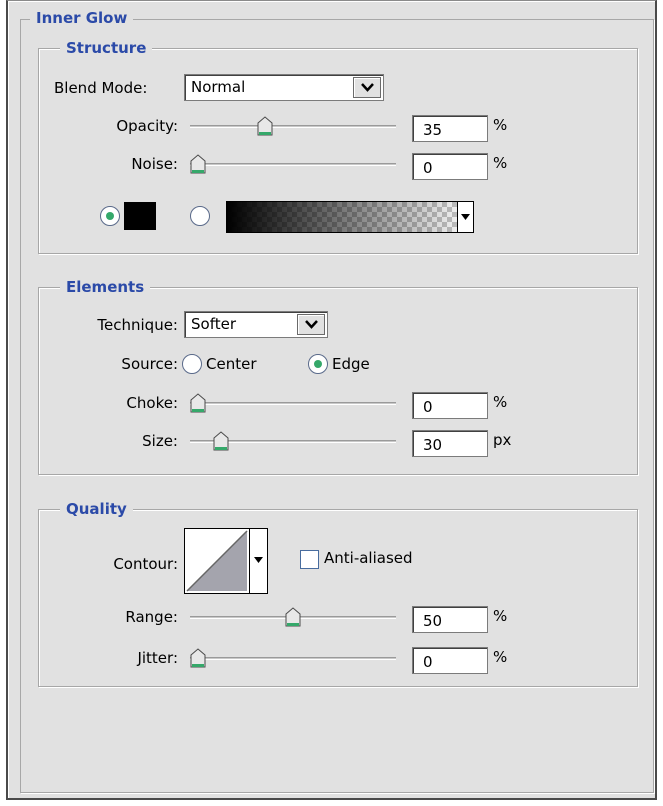  I want to click on glow-gradient-picker, so click(350, 217).